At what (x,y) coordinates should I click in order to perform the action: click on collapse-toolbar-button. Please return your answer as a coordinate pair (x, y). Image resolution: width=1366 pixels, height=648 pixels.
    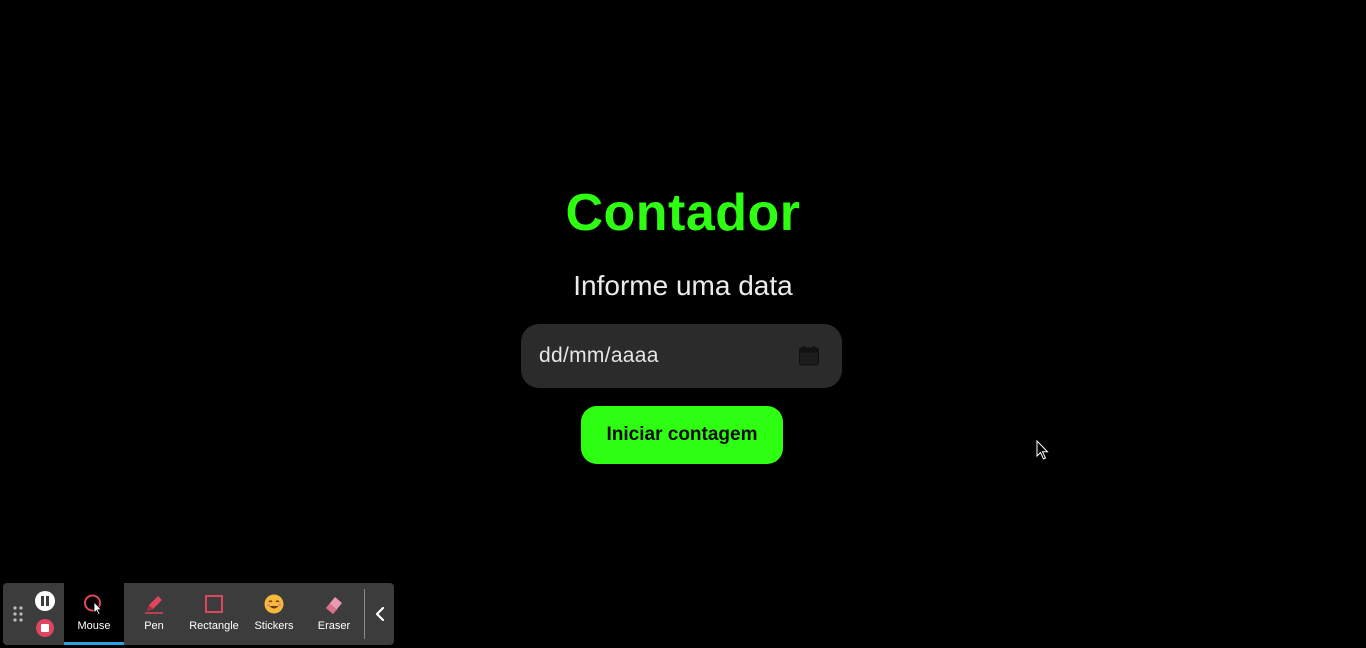
    Looking at the image, I should click on (380, 614).